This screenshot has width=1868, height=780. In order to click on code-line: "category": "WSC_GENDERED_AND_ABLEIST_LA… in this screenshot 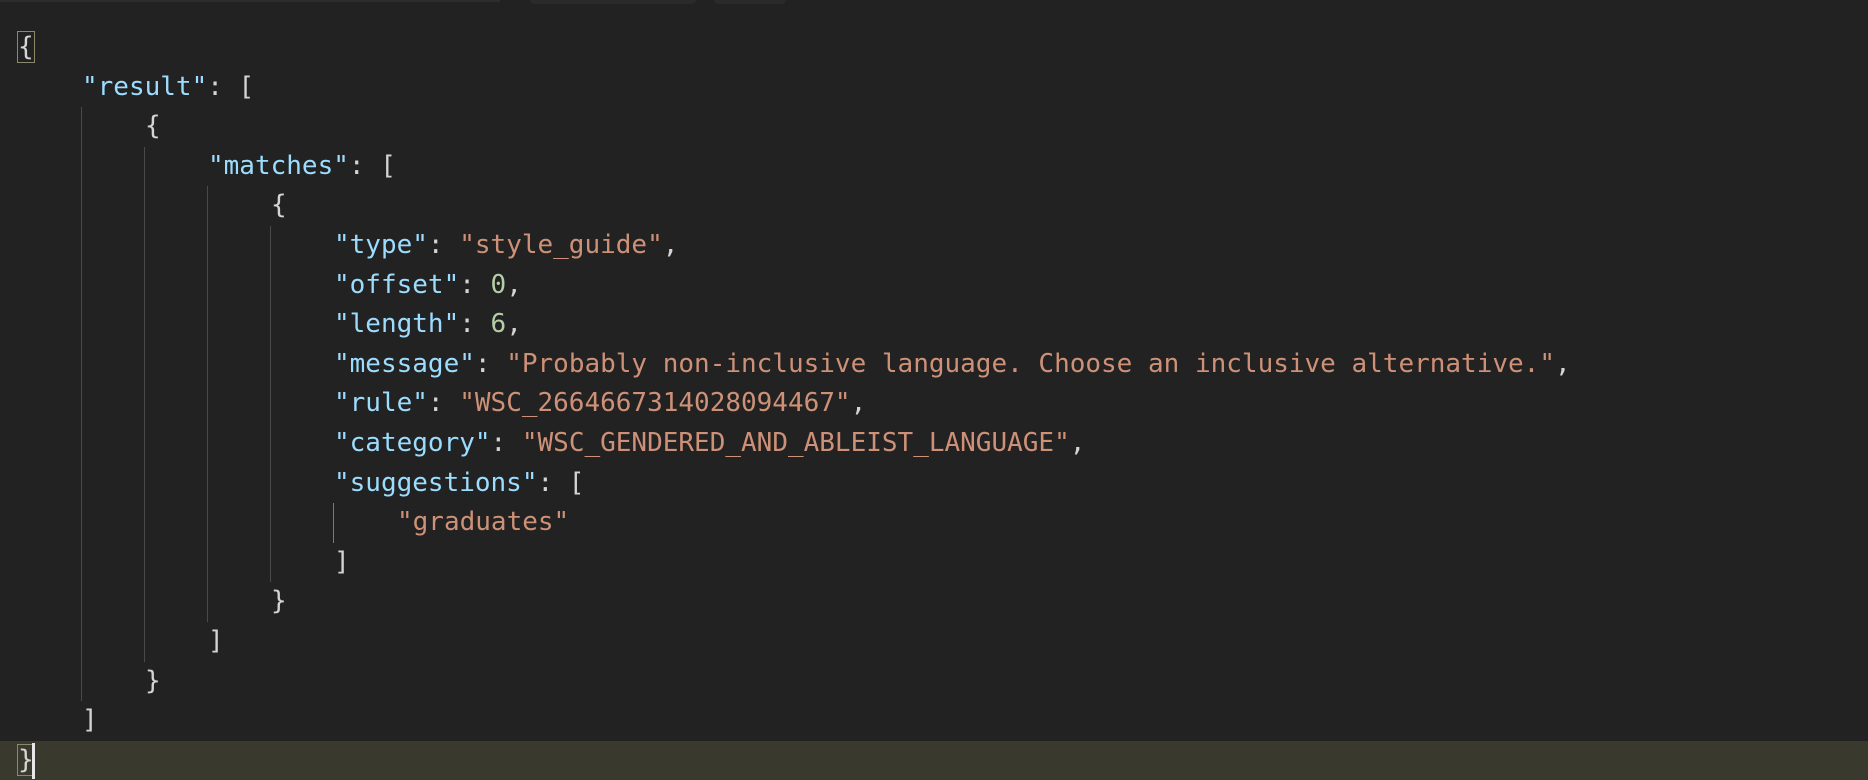, I will do `click(934, 443)`.